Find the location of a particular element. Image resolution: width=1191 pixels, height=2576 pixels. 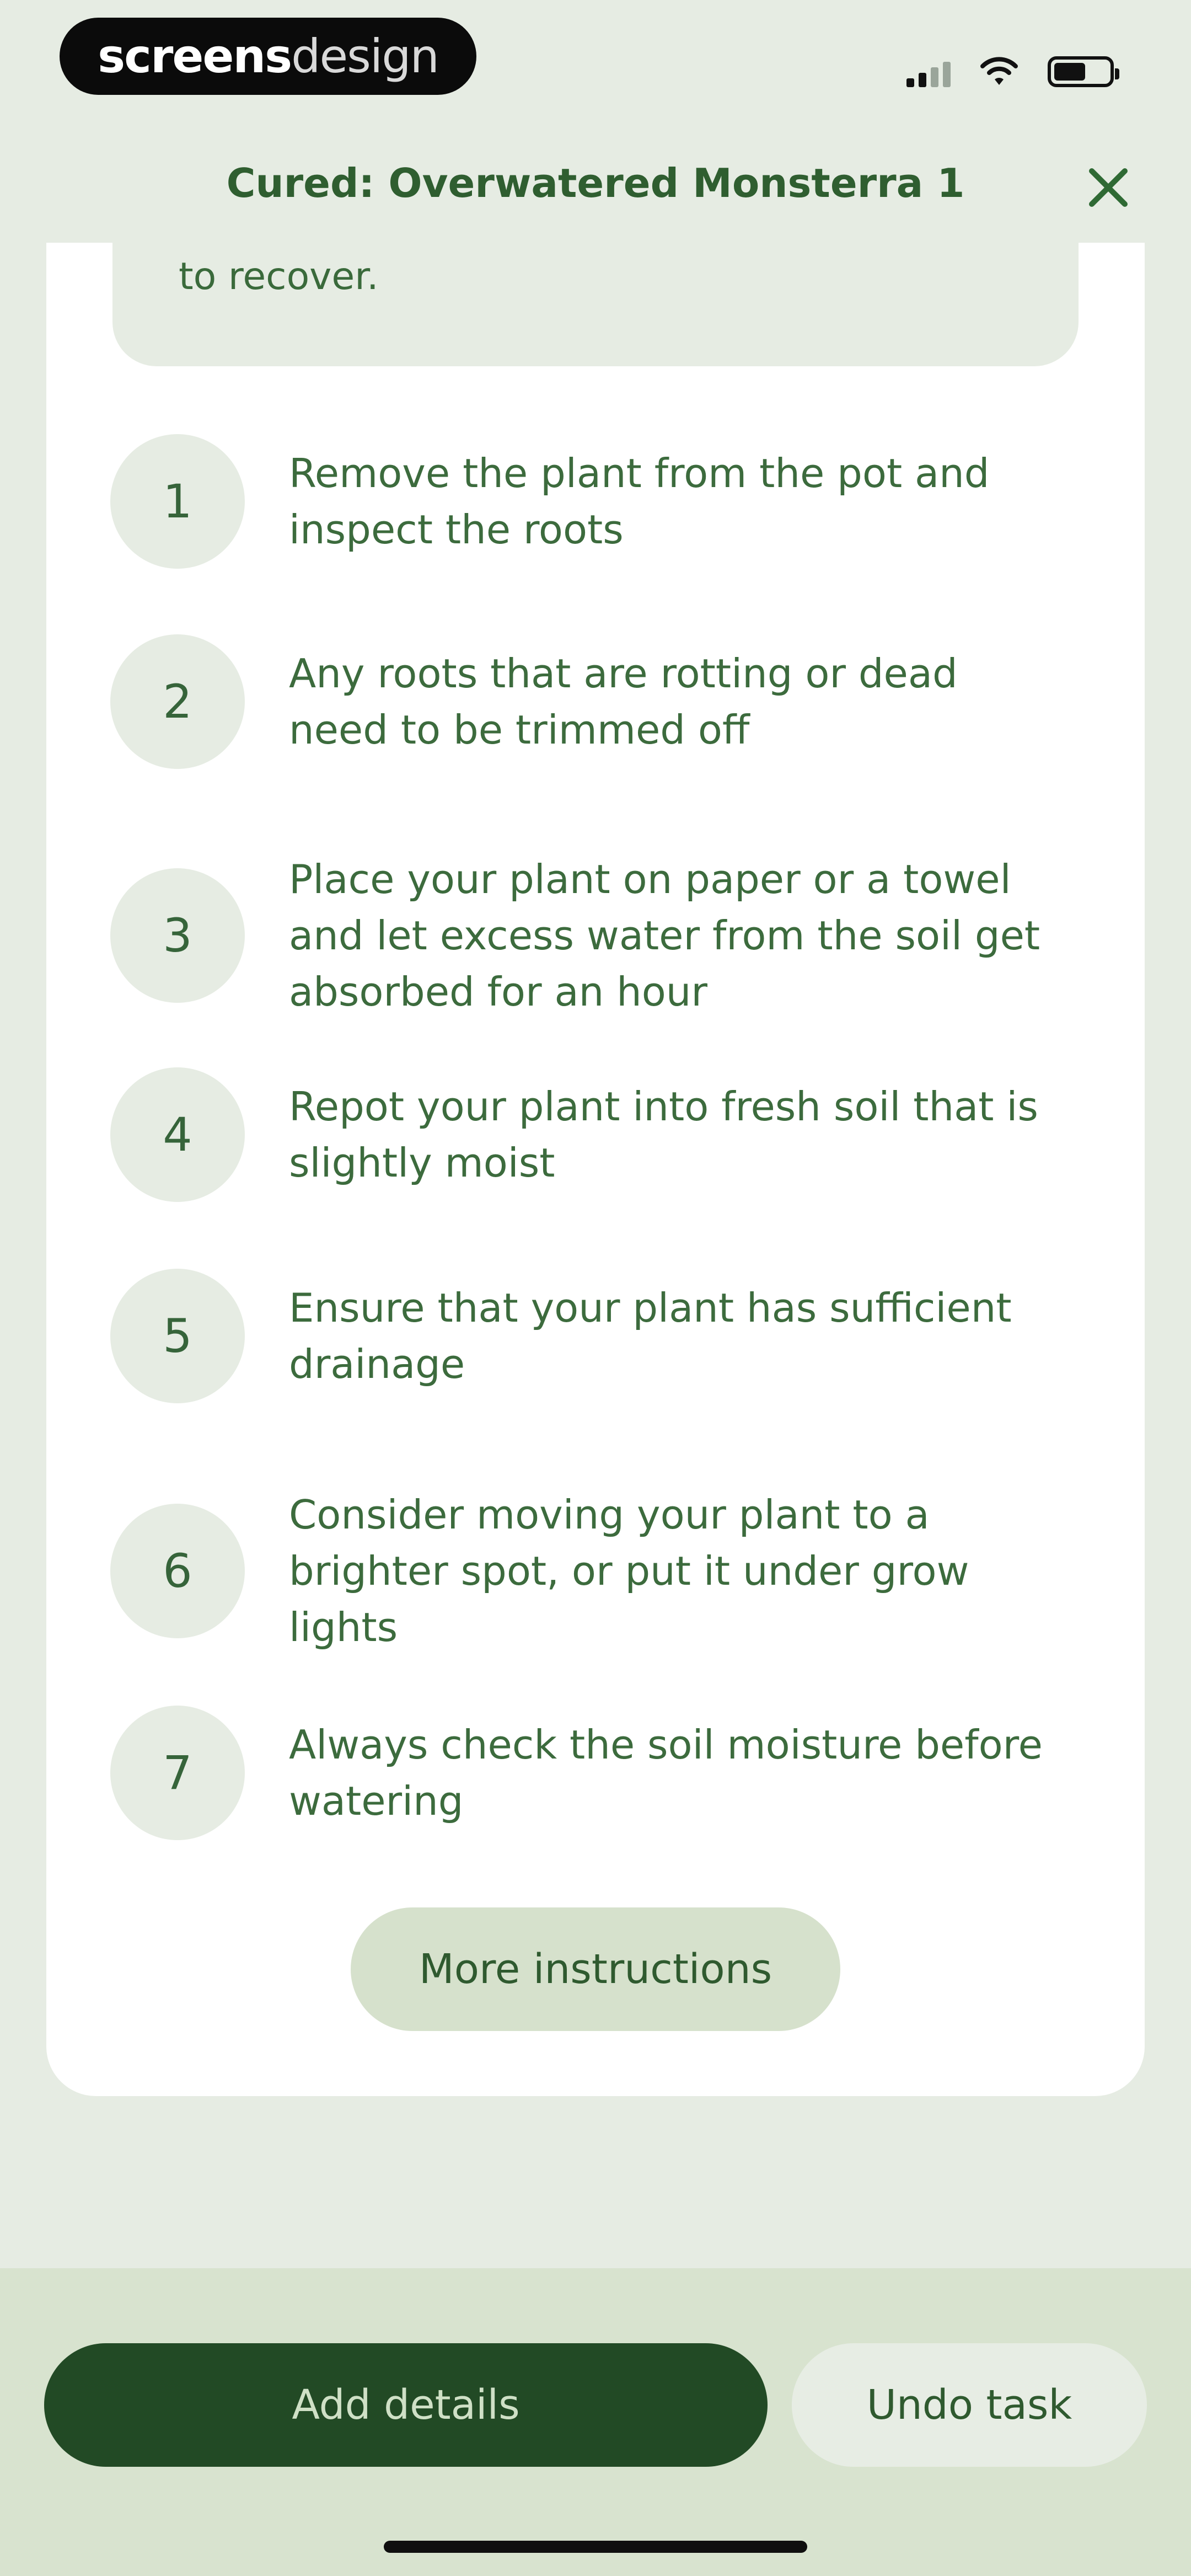

step-number: 5 is located at coordinates (178, 1336).